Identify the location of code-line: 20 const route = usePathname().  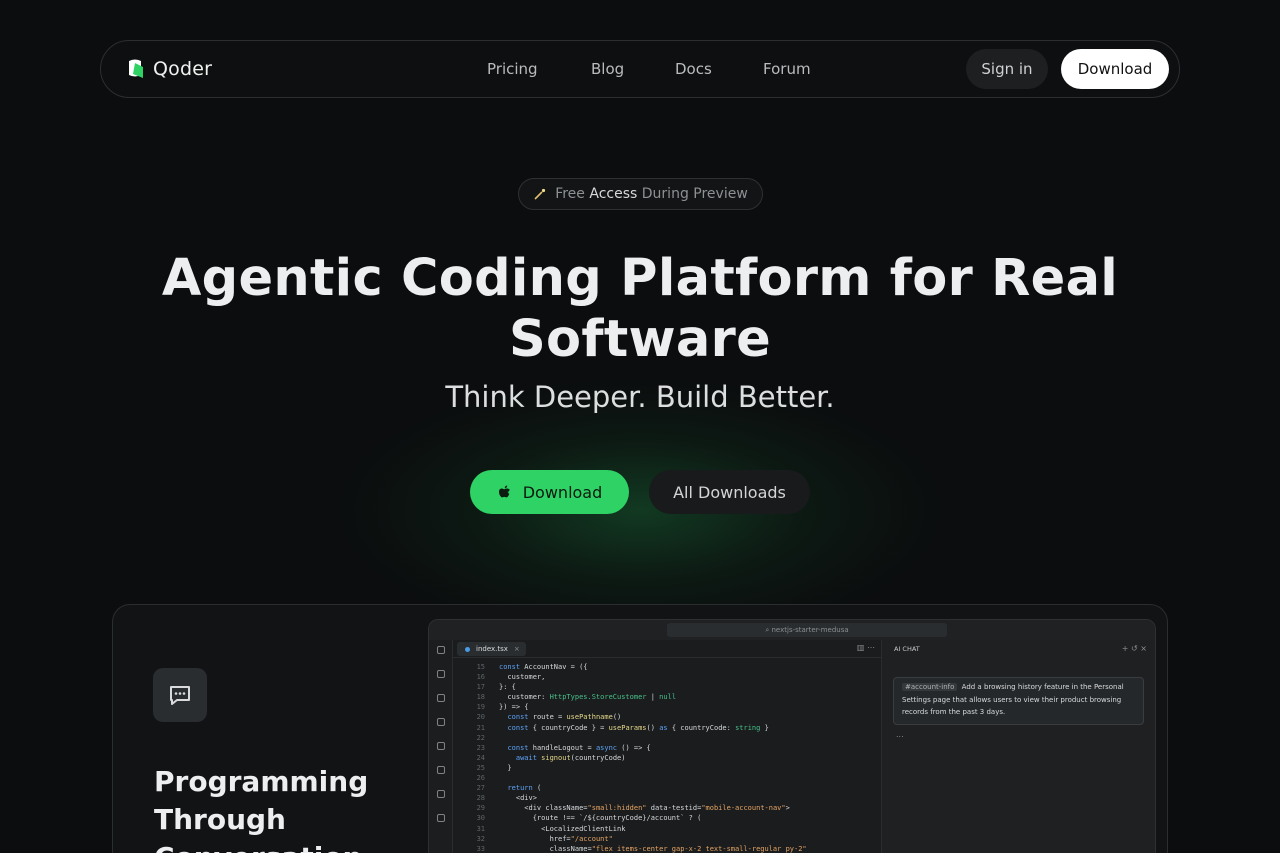
(667, 717).